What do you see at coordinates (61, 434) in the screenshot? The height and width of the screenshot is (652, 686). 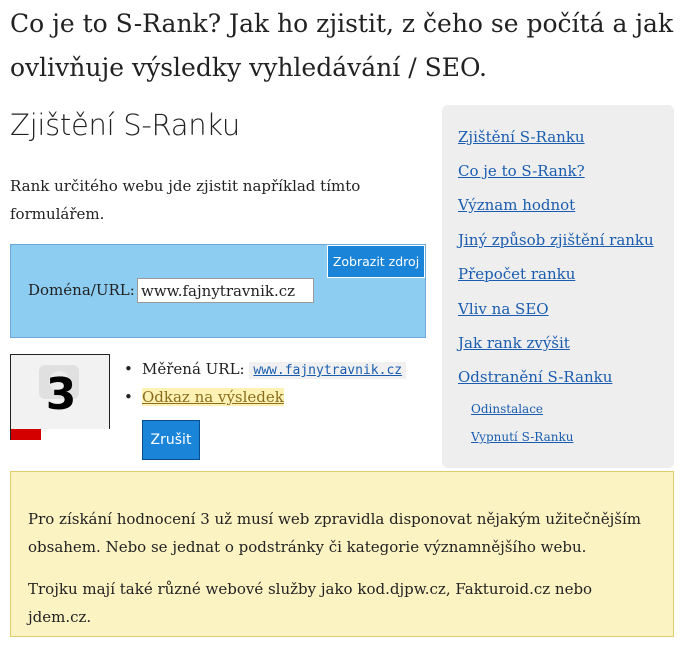 I see `rank-bar` at bounding box center [61, 434].